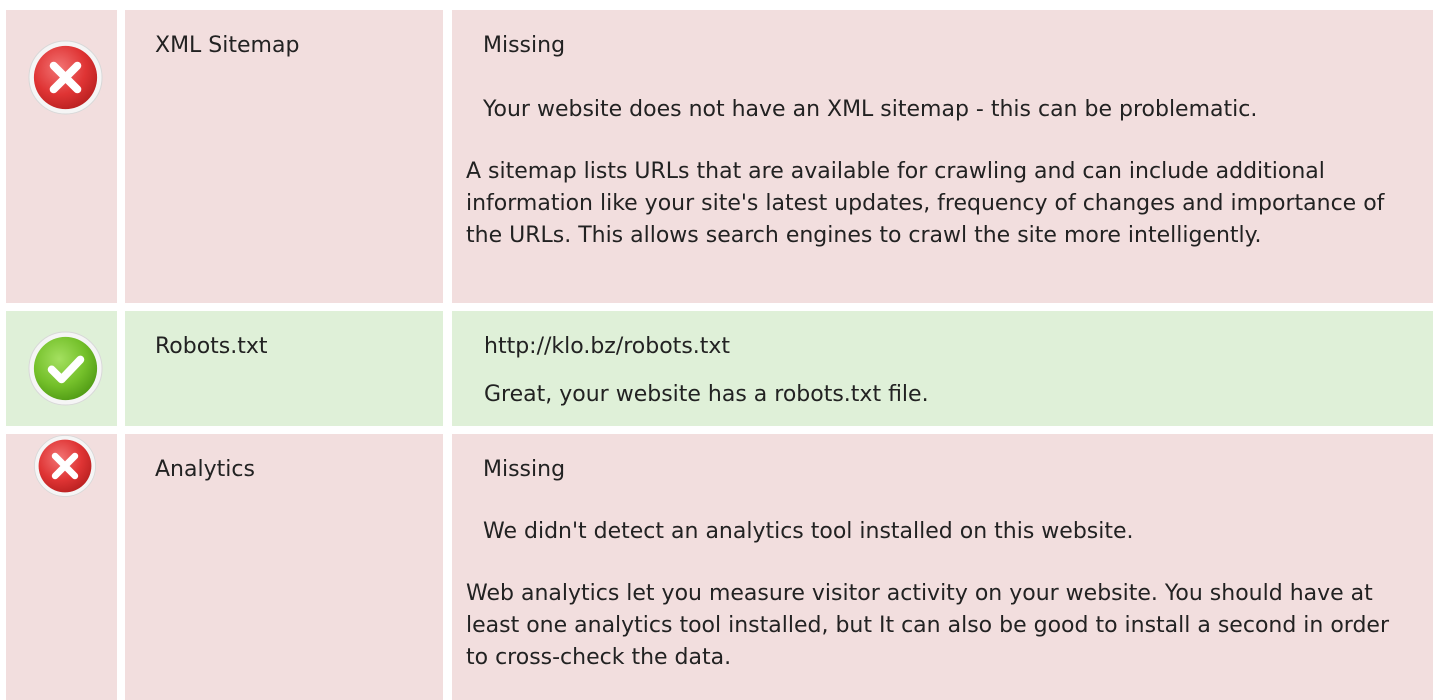 The height and width of the screenshot is (700, 1433). Describe the element at coordinates (211, 346) in the screenshot. I see `check-name: Robots.txt` at that location.